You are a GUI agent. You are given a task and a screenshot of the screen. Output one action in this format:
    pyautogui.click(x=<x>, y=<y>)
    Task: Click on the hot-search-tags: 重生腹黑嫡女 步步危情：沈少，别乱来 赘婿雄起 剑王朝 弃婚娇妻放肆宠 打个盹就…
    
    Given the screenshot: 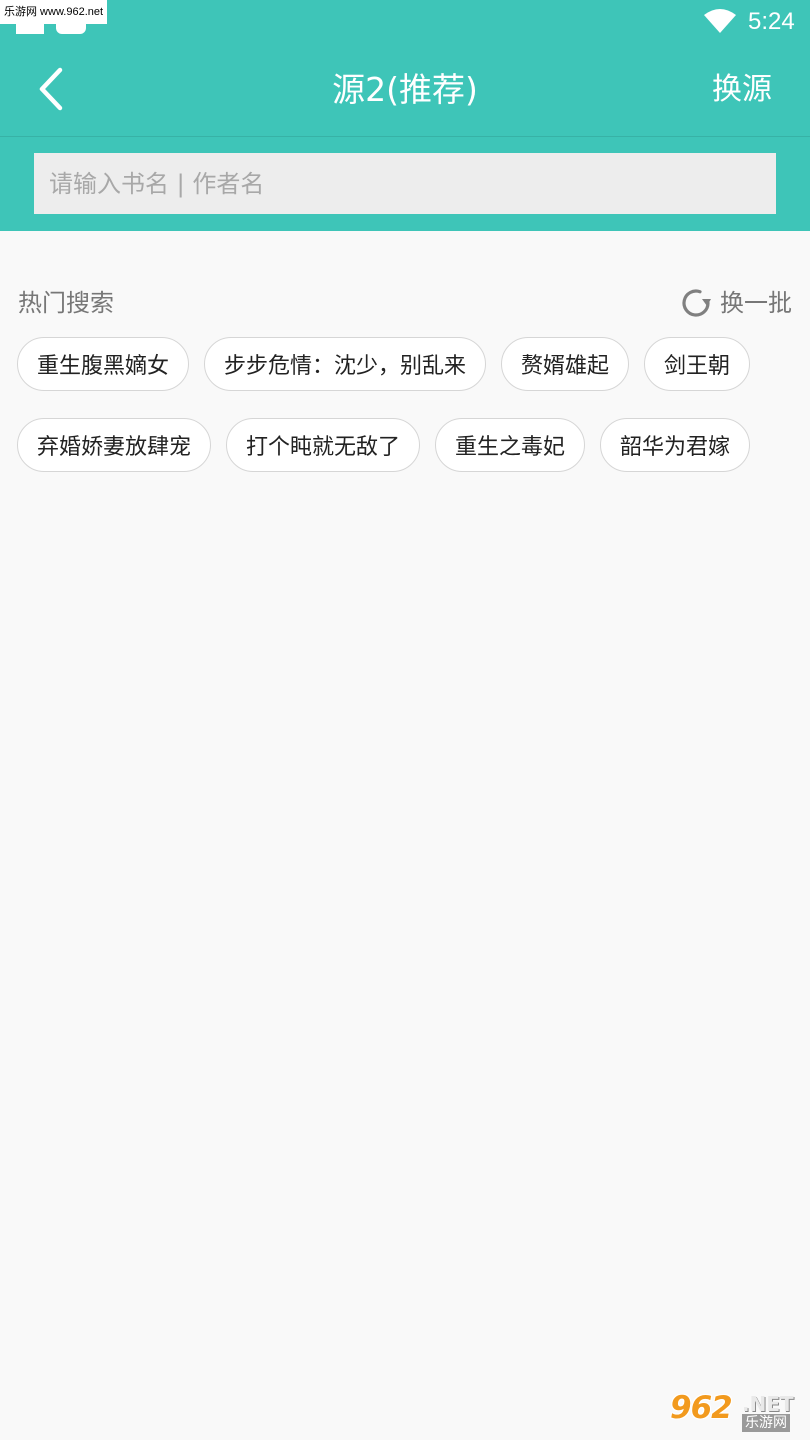 What is the action you would take?
    pyautogui.click(x=412, y=404)
    